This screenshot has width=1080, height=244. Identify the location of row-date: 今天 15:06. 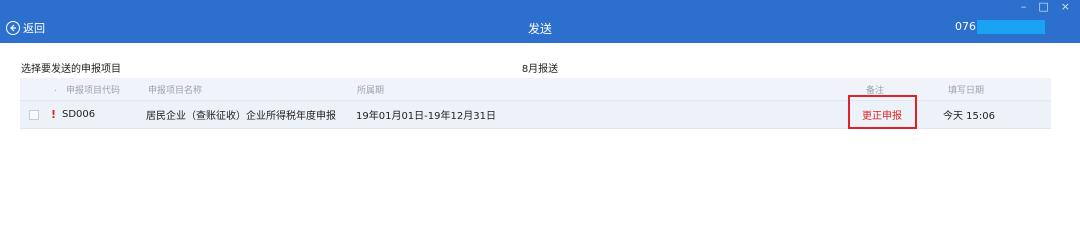
(969, 116).